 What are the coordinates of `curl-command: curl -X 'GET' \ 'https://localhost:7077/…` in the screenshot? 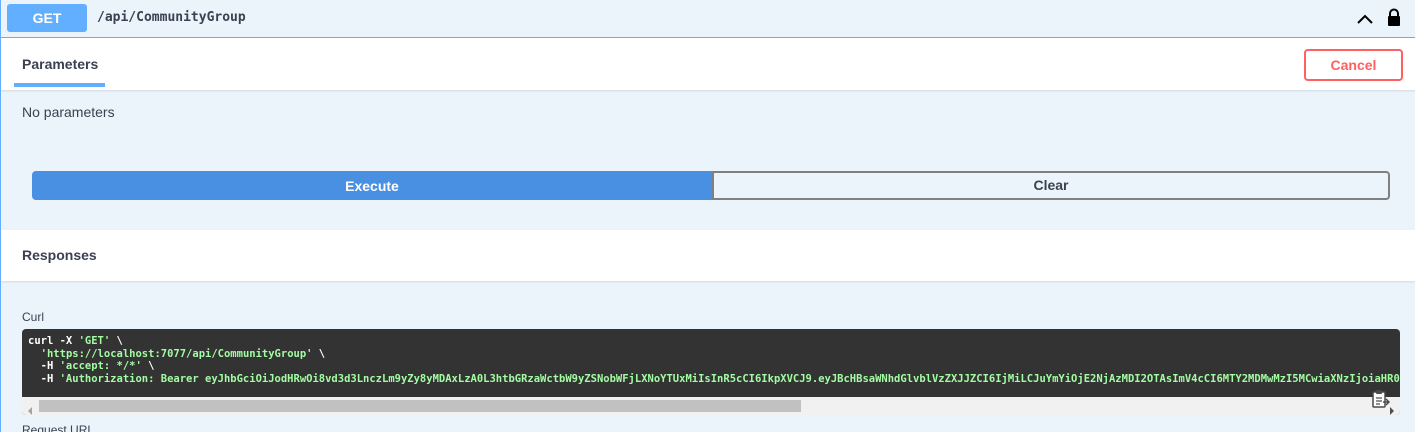 It's located at (714, 360).